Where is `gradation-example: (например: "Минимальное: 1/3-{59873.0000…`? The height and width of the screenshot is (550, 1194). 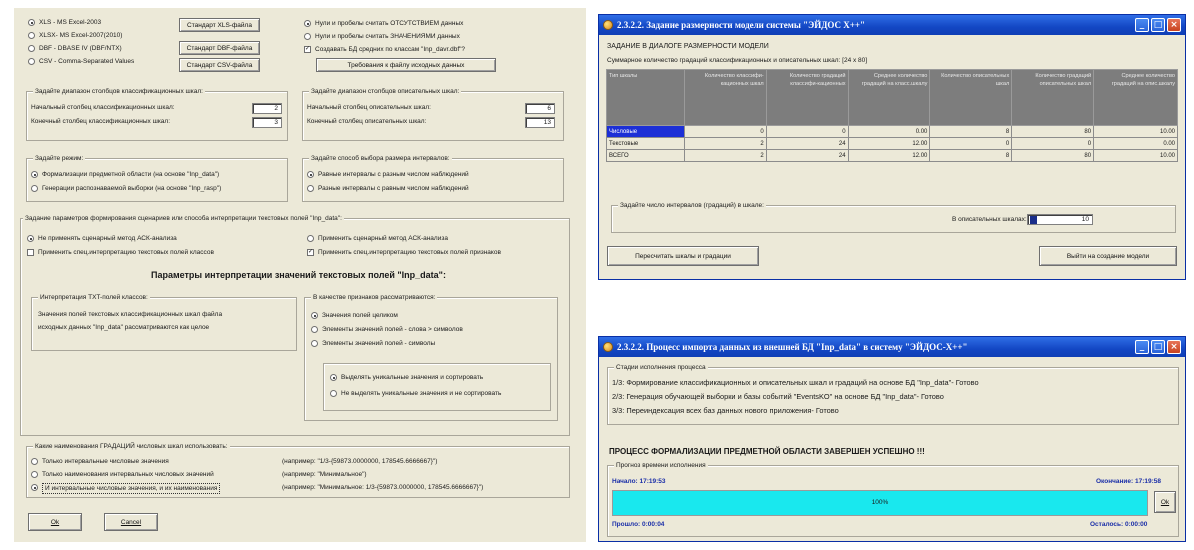 gradation-example: (например: "Минимальное: 1/3-{59873.0000… is located at coordinates (383, 487).